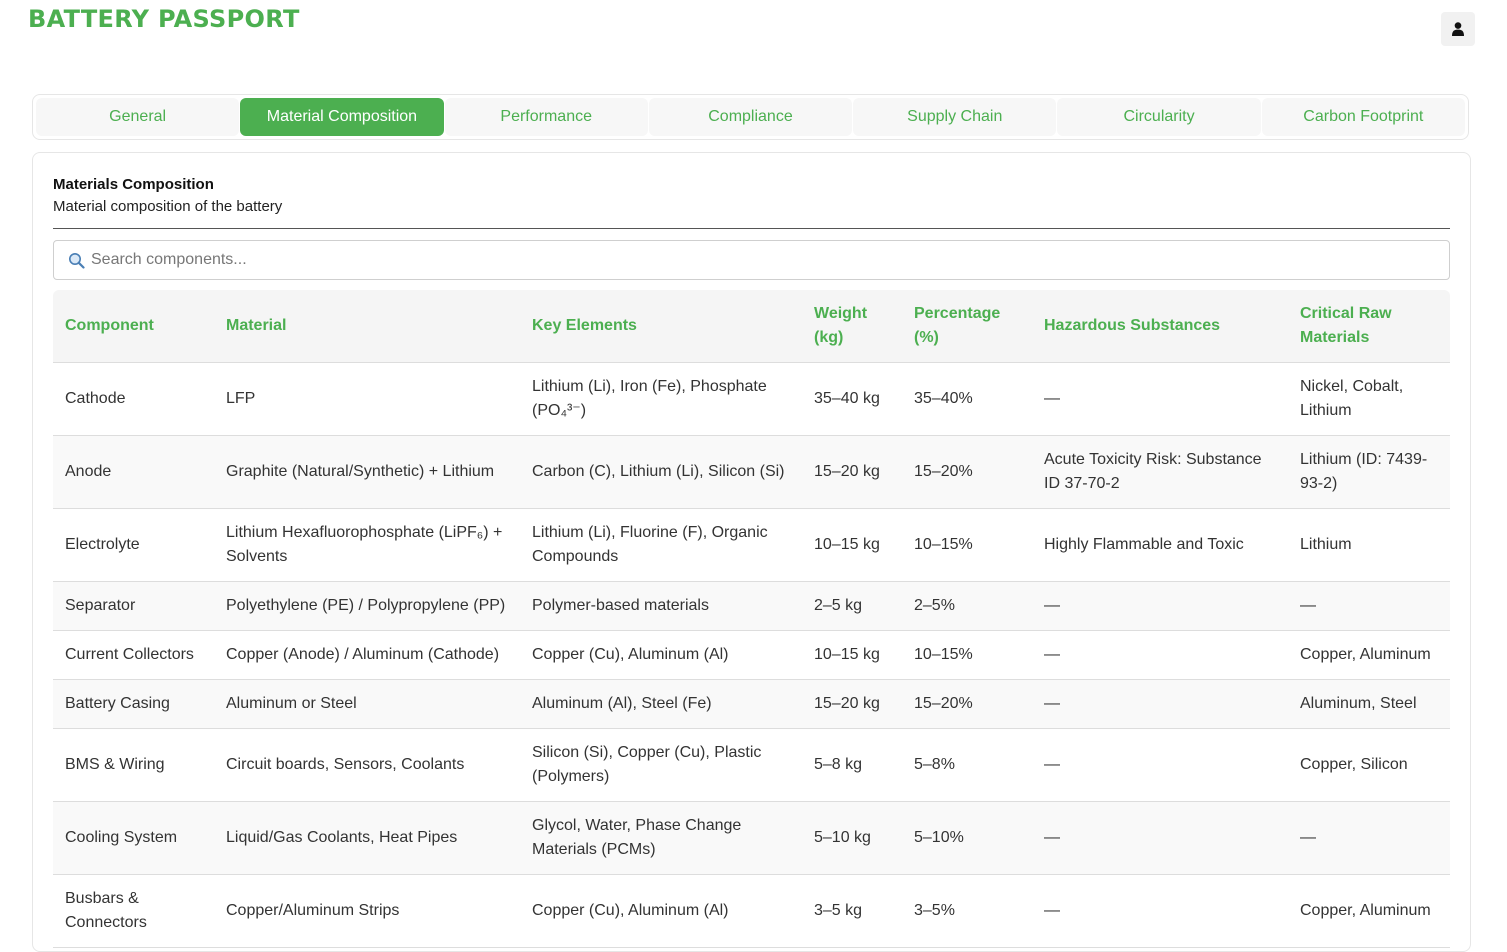  Describe the element at coordinates (967, 911) in the screenshot. I see `table-cell: 3–5%` at that location.